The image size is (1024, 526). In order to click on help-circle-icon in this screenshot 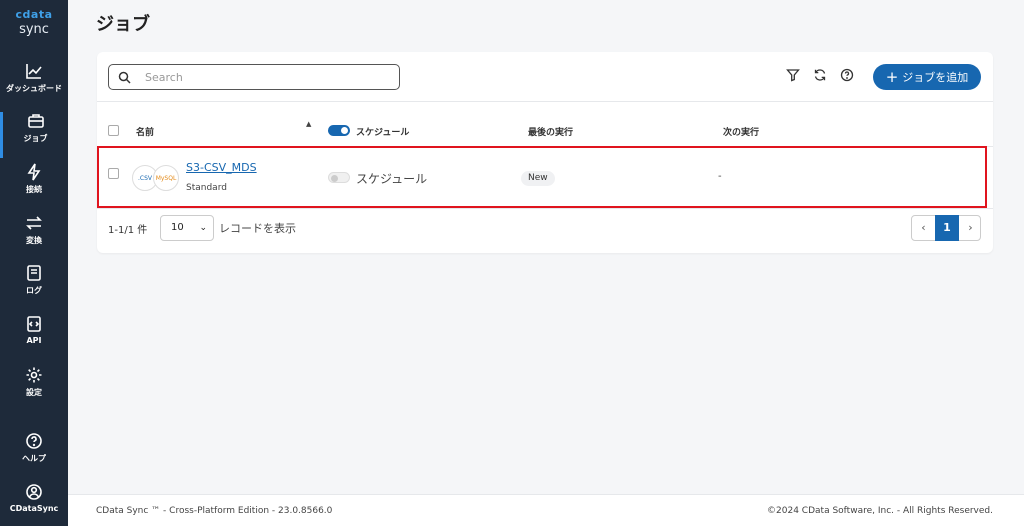, I will do `click(34, 441)`.